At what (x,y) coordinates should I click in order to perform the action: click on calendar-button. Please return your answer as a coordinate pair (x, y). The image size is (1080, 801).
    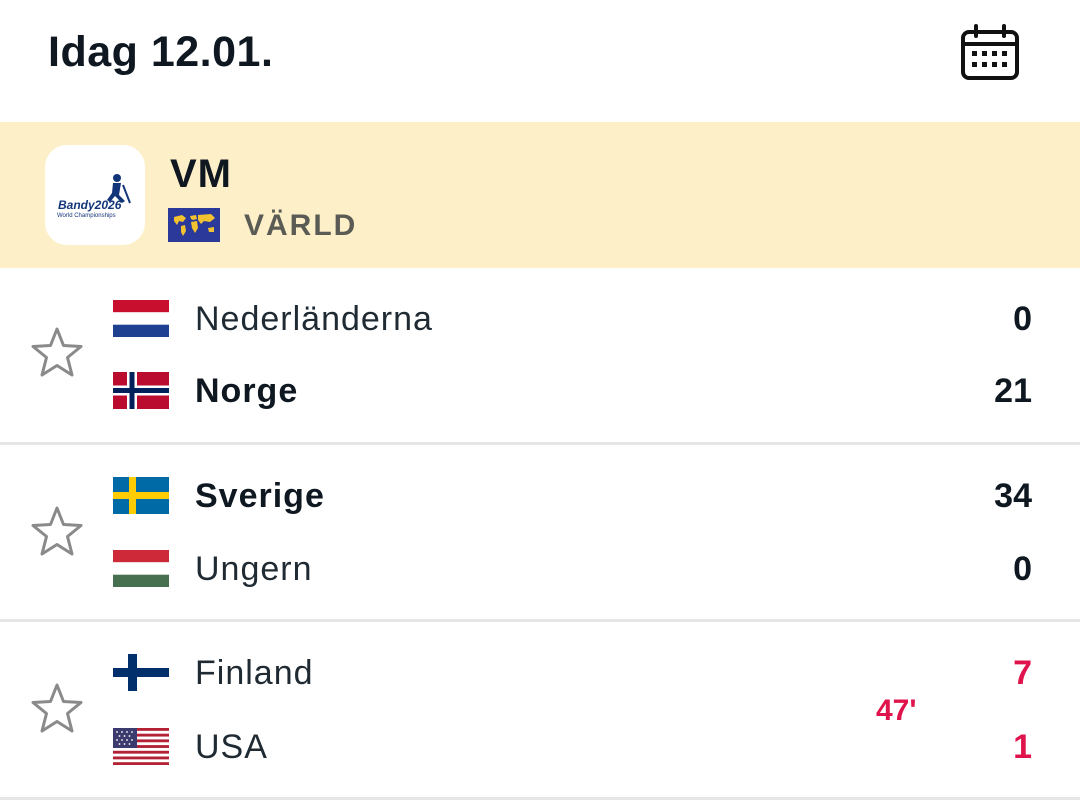
    Looking at the image, I should click on (990, 54).